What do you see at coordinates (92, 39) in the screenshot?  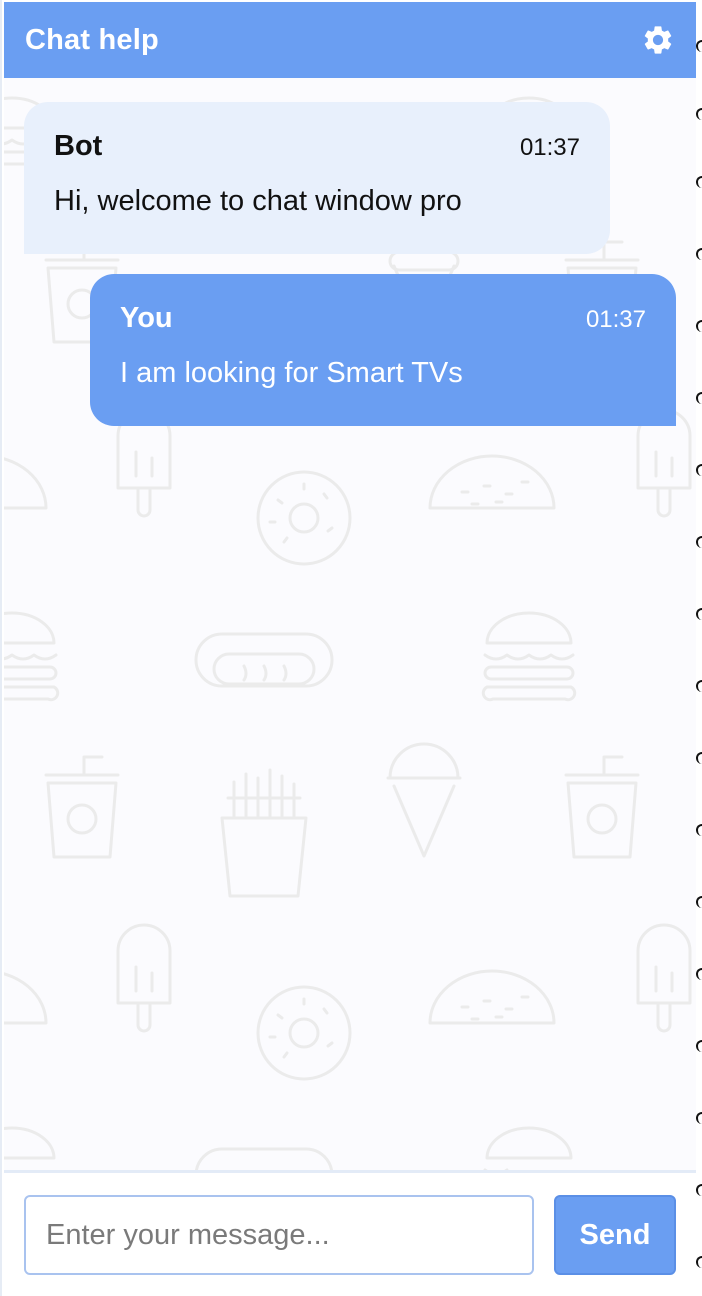 I see `chat-title: Chat help` at bounding box center [92, 39].